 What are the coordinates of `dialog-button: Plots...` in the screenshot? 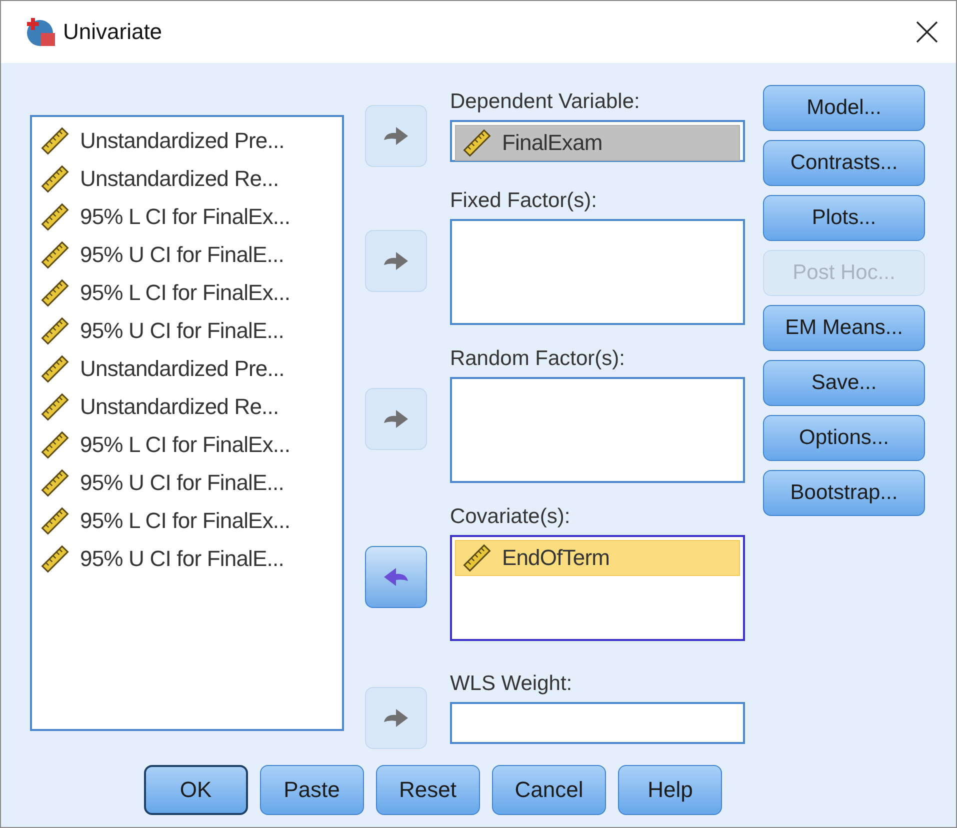 It's located at (844, 218).